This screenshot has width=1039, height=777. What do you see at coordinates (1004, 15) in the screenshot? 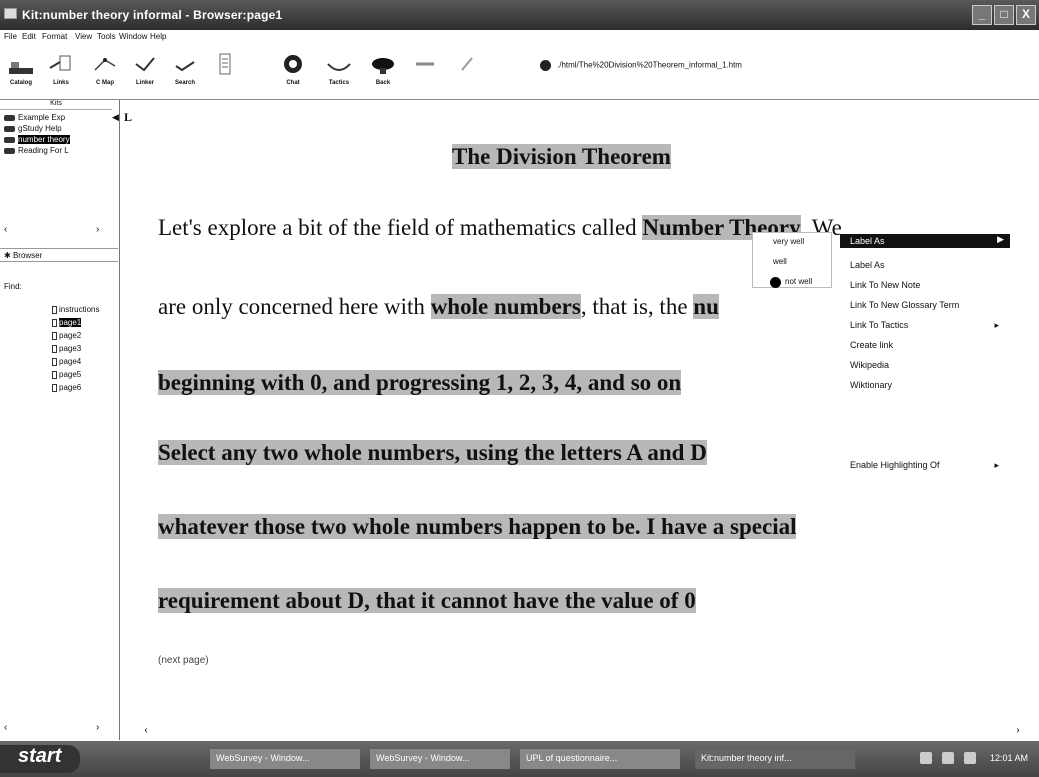
I see `maximize-button: □` at bounding box center [1004, 15].